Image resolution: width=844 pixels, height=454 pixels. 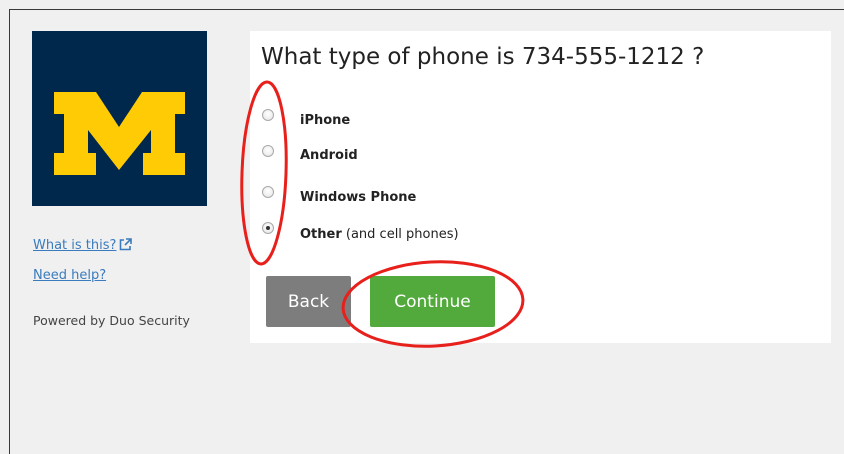 I want to click on university-logo, so click(x=119, y=118).